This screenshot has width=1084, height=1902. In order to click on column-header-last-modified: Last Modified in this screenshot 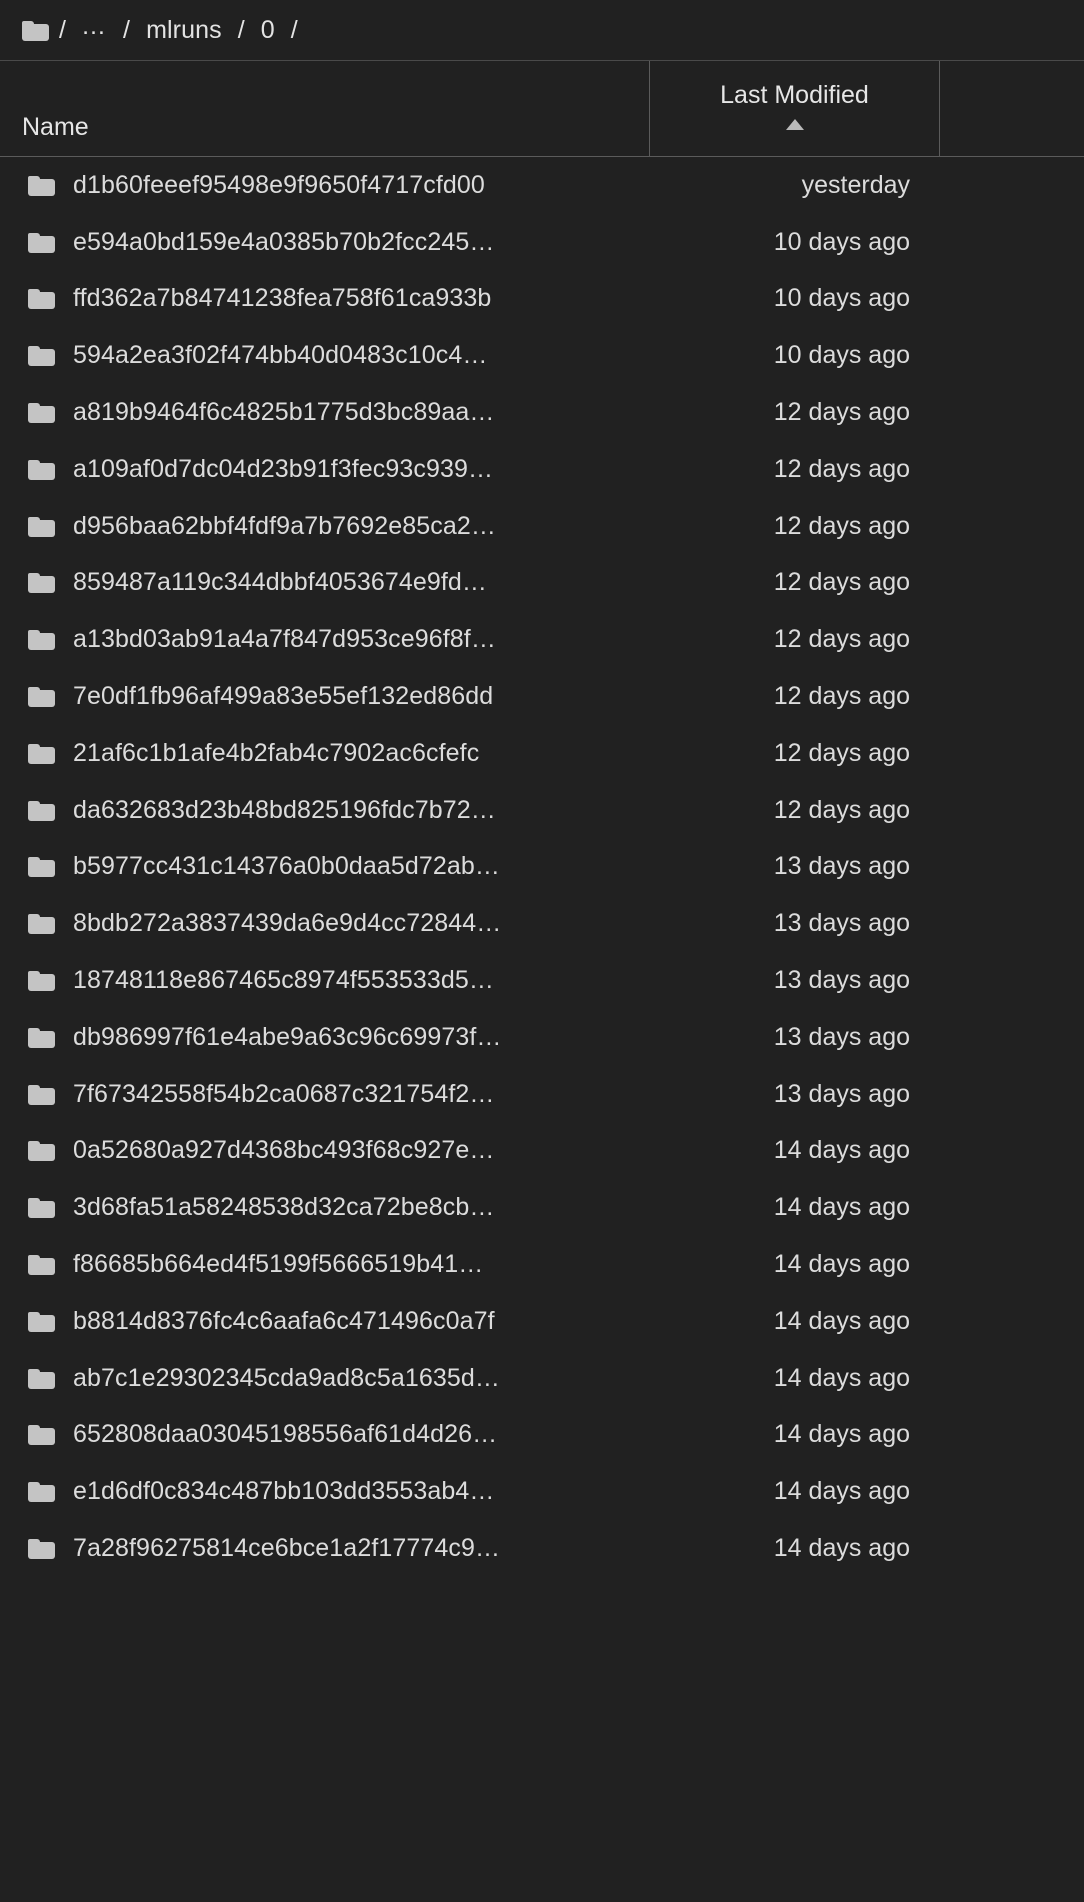, I will do `click(795, 108)`.